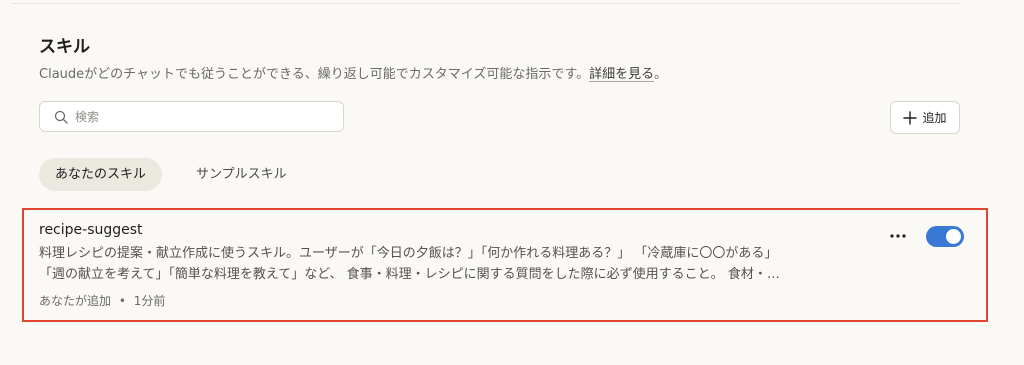 The image size is (1024, 365). Describe the element at coordinates (61, 117) in the screenshot. I see `search-icon` at that location.